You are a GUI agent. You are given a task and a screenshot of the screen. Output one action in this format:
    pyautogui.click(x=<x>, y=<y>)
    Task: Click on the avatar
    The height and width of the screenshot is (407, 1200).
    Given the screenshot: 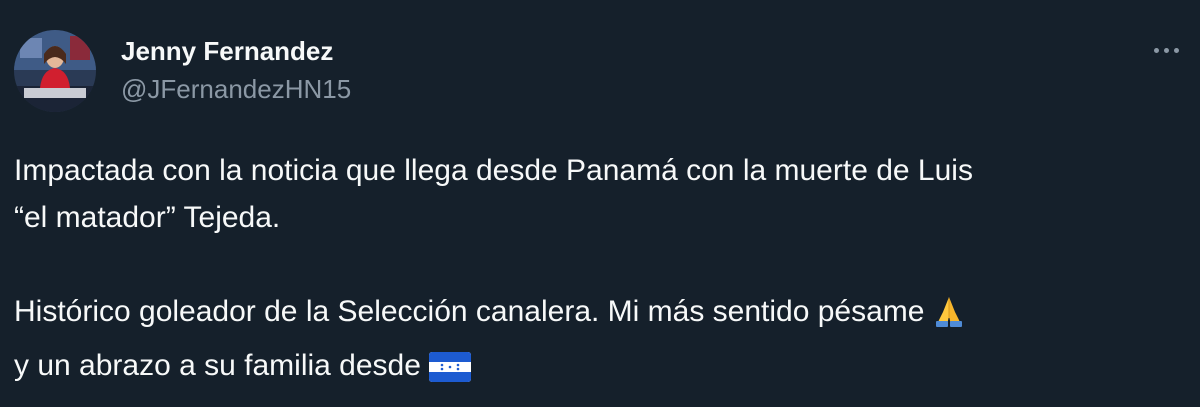 What is the action you would take?
    pyautogui.click(x=55, y=71)
    